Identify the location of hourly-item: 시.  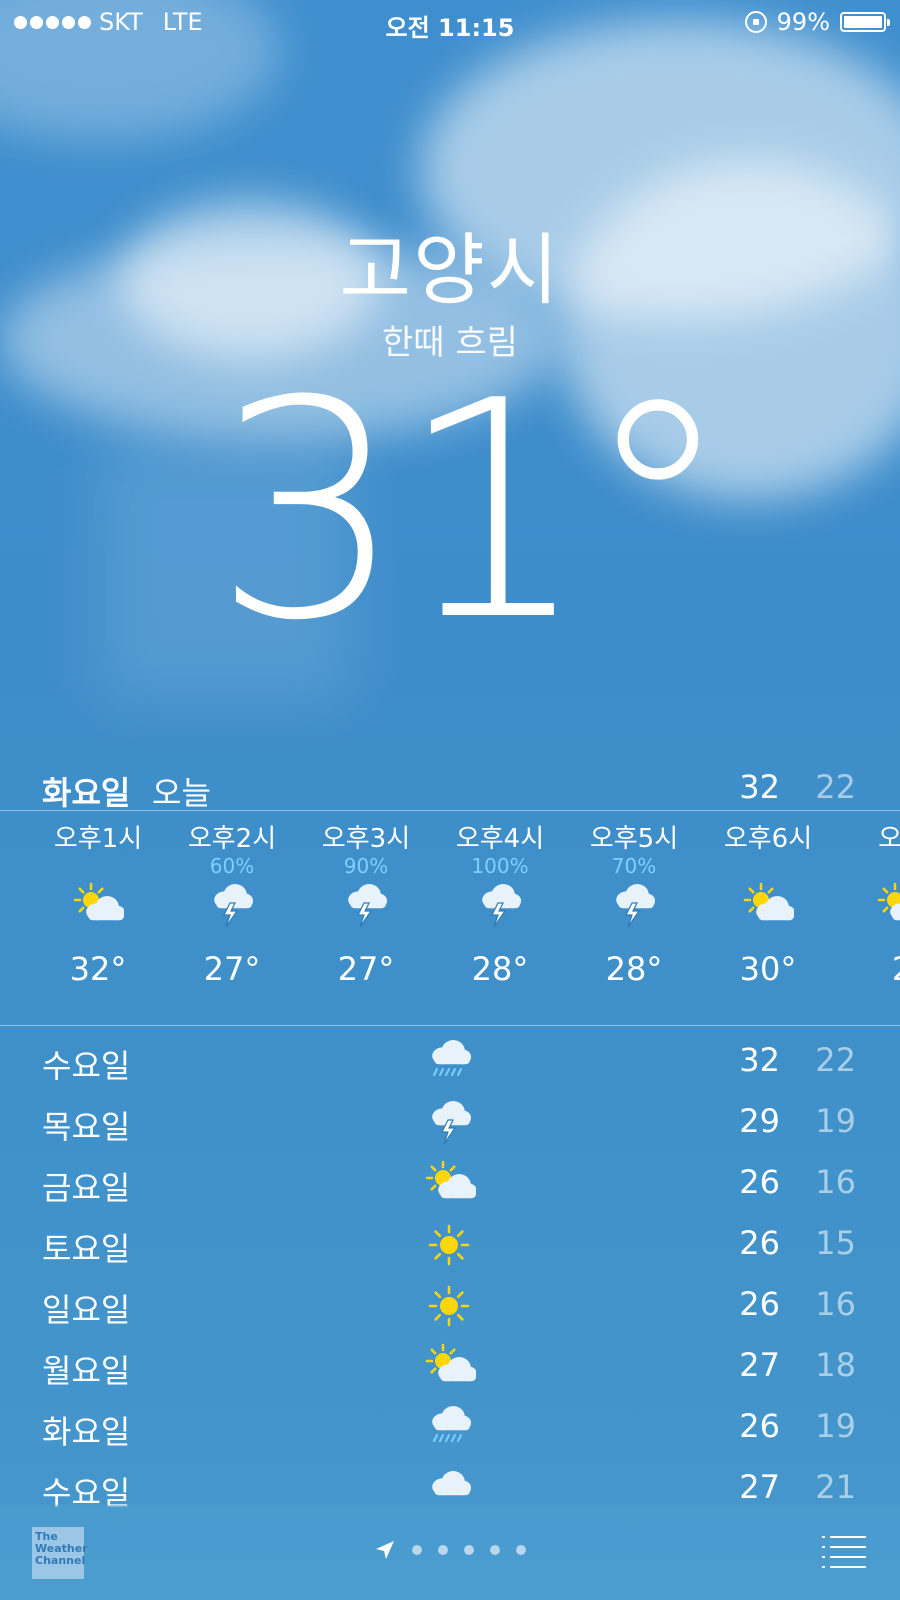
(15, 884).